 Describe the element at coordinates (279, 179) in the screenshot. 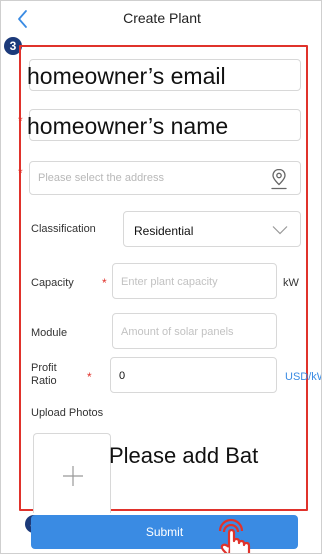

I see `location-pin-icon` at that location.